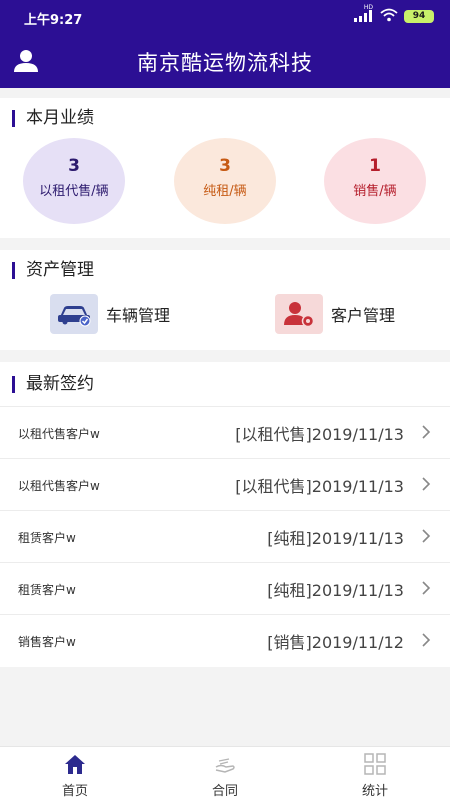 The height and width of the screenshot is (800, 450). Describe the element at coordinates (374, 791) in the screenshot. I see `nav-stats-label: 统计` at that location.